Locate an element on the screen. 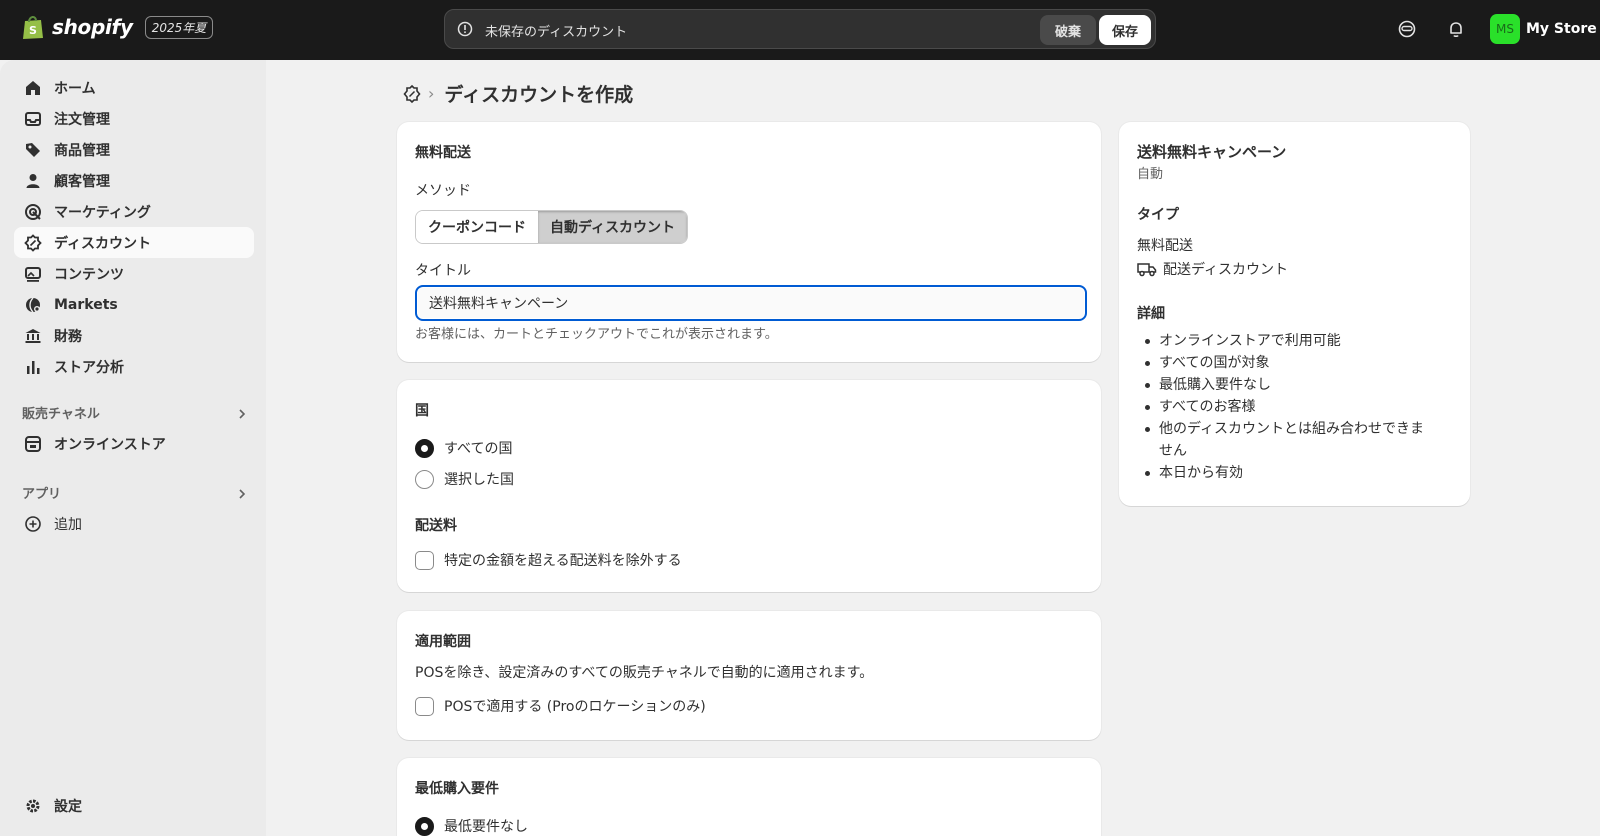 This screenshot has height=836, width=1600. card-title: 無料配送 is located at coordinates (443, 153).